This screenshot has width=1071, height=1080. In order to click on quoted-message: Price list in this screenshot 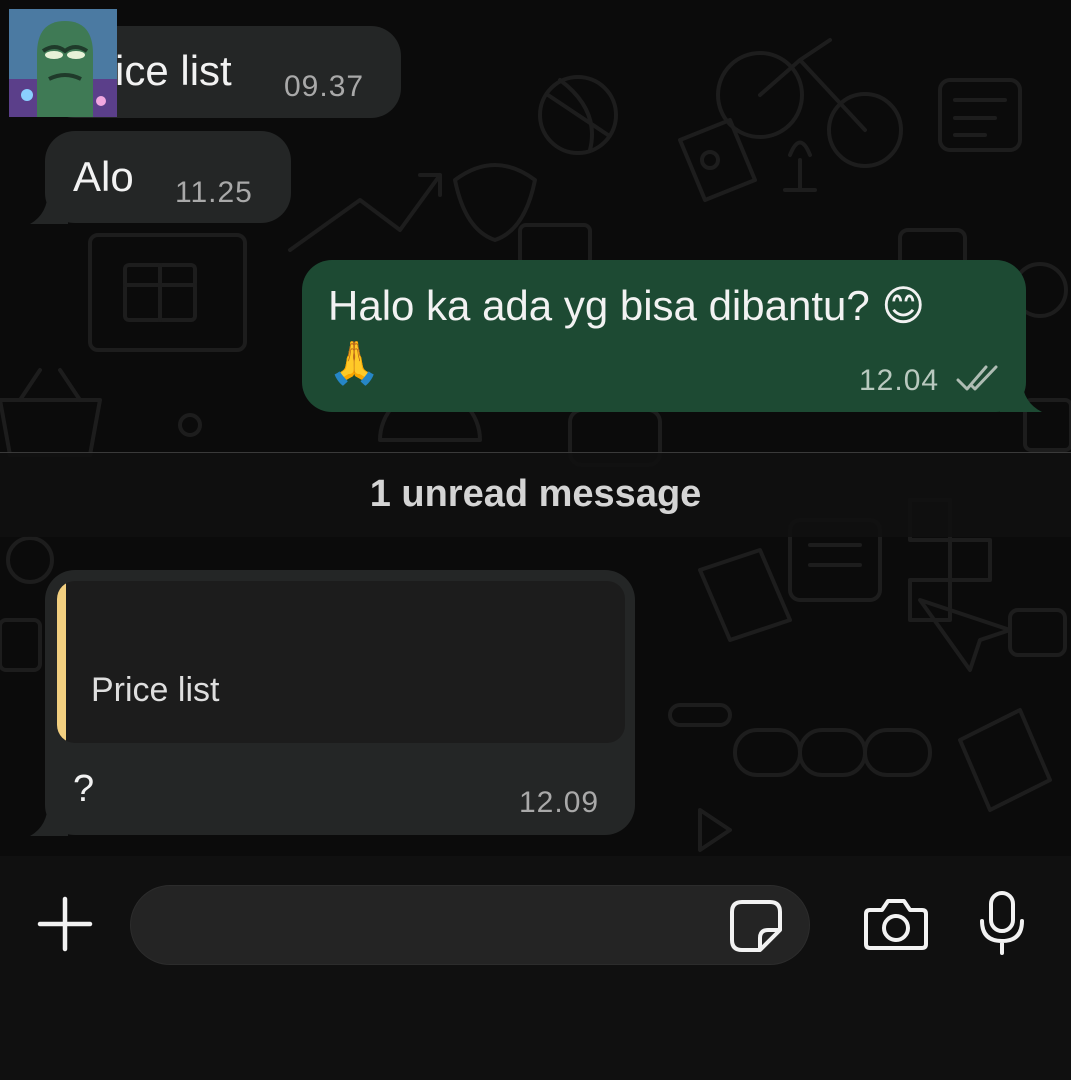, I will do `click(341, 662)`.